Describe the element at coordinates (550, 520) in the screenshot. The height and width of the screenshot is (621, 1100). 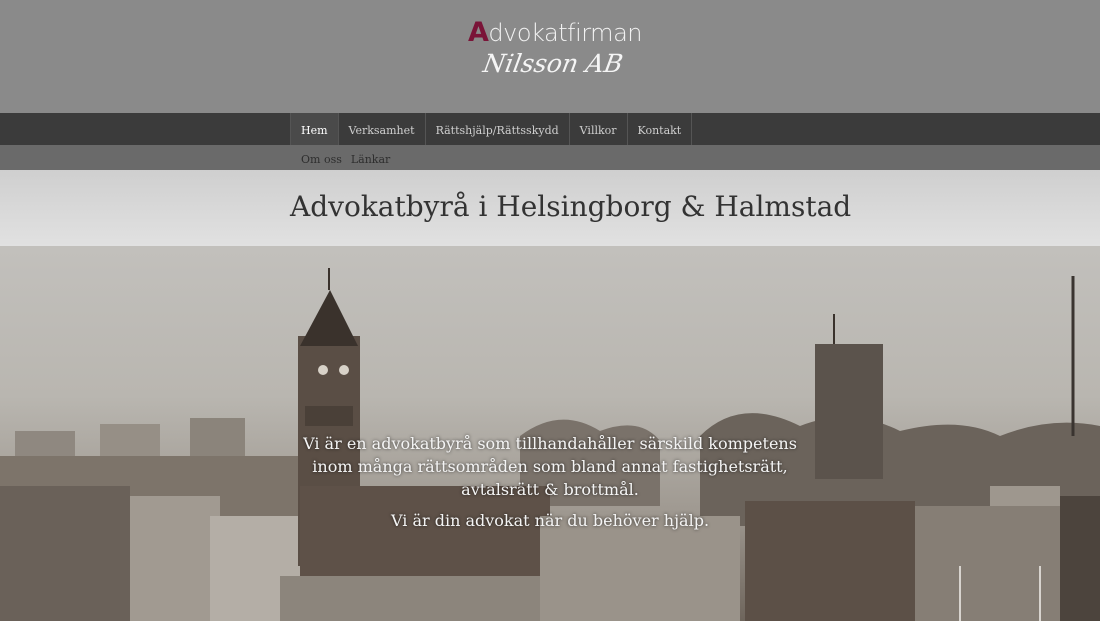
I see `hero-paragraph-2: Vi är din advokat när du behöver hjälp.` at that location.